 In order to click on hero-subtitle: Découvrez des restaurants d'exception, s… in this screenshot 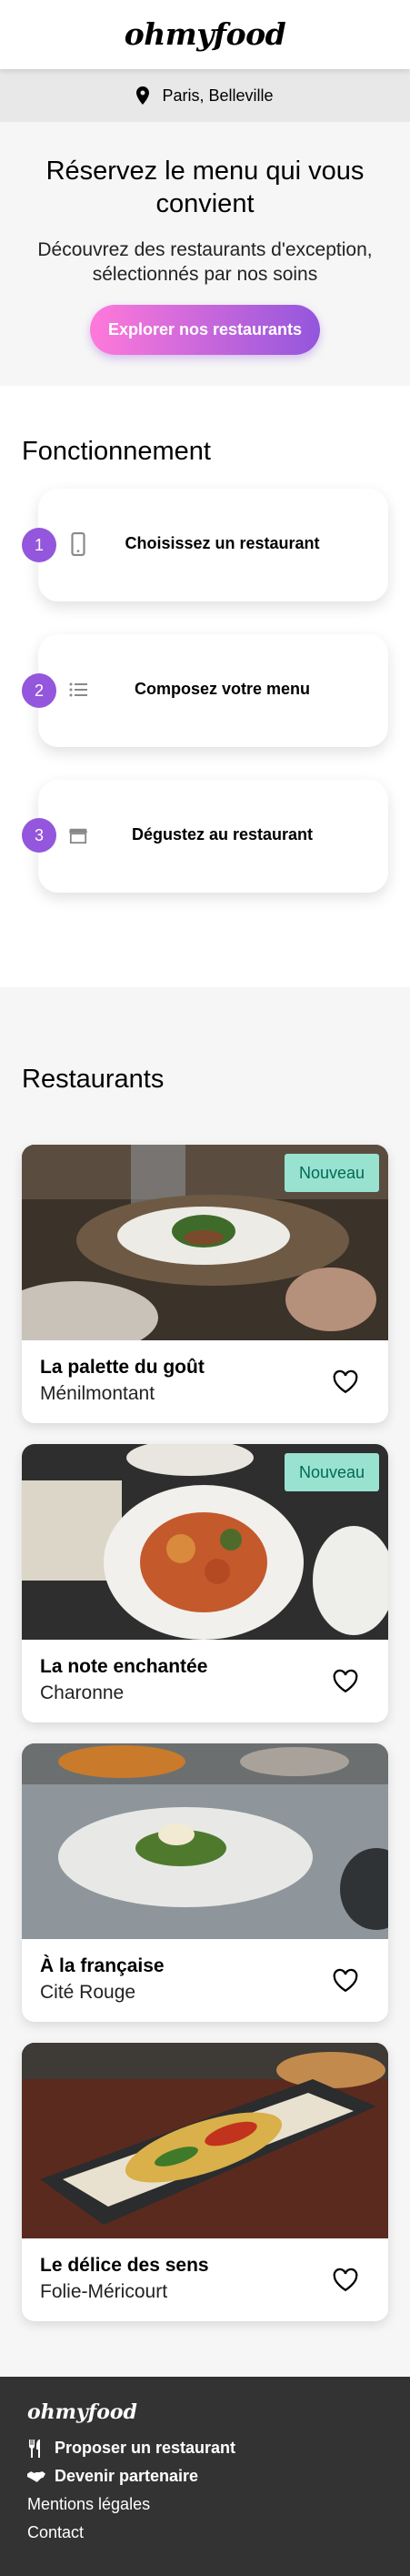, I will do `click(205, 262)`.